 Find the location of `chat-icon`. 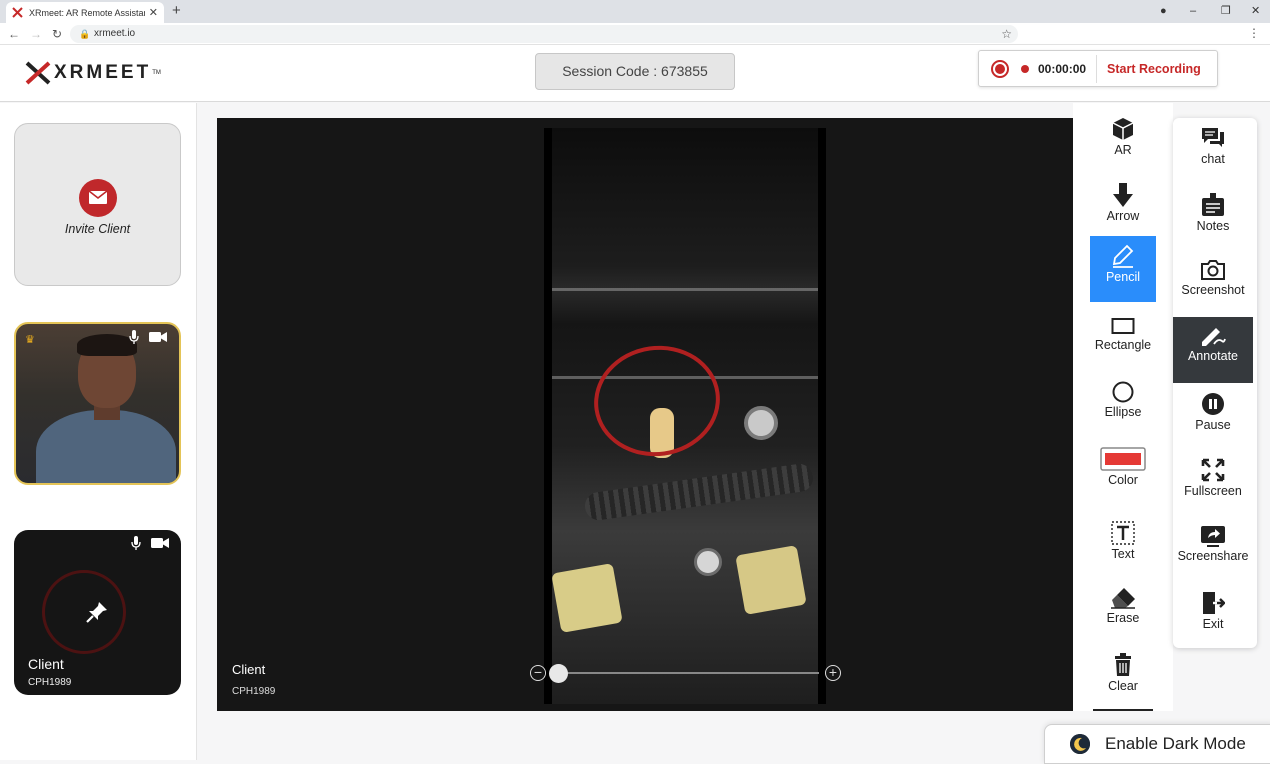

chat-icon is located at coordinates (1213, 137).